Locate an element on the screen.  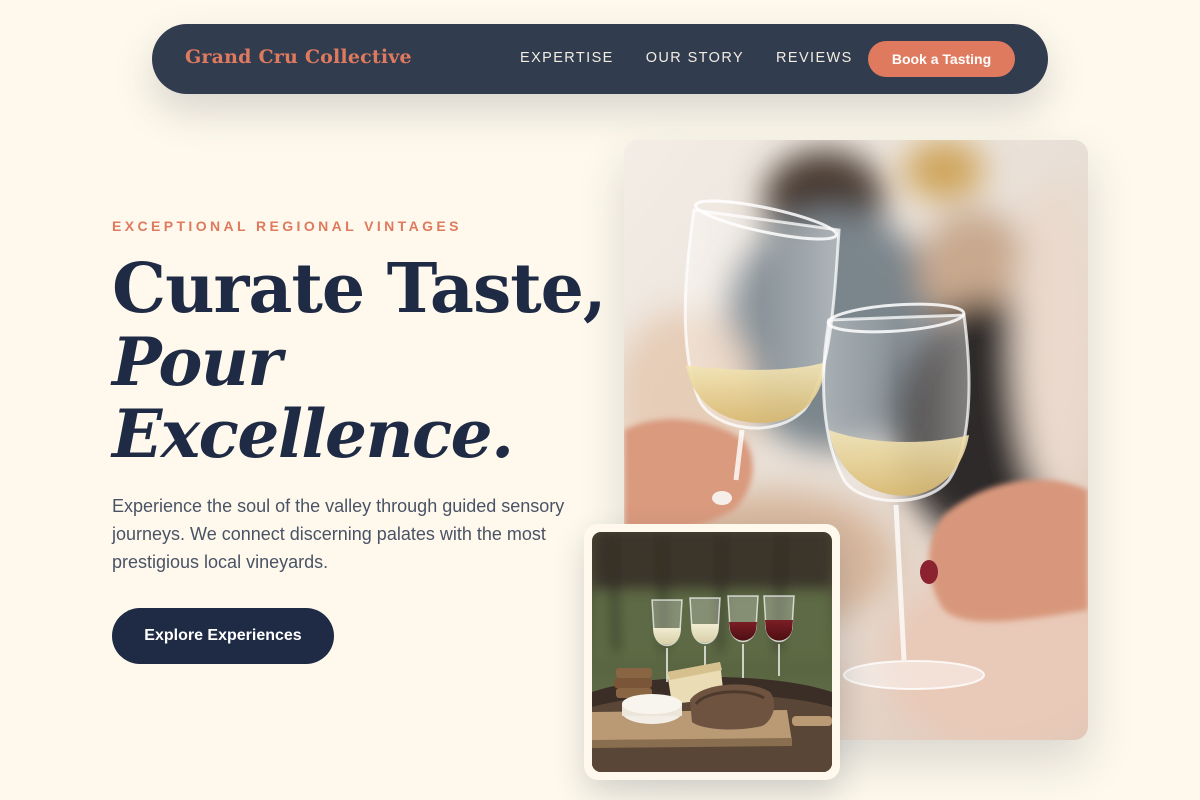
headline-line-1: Curate Taste, is located at coordinates (359, 289).